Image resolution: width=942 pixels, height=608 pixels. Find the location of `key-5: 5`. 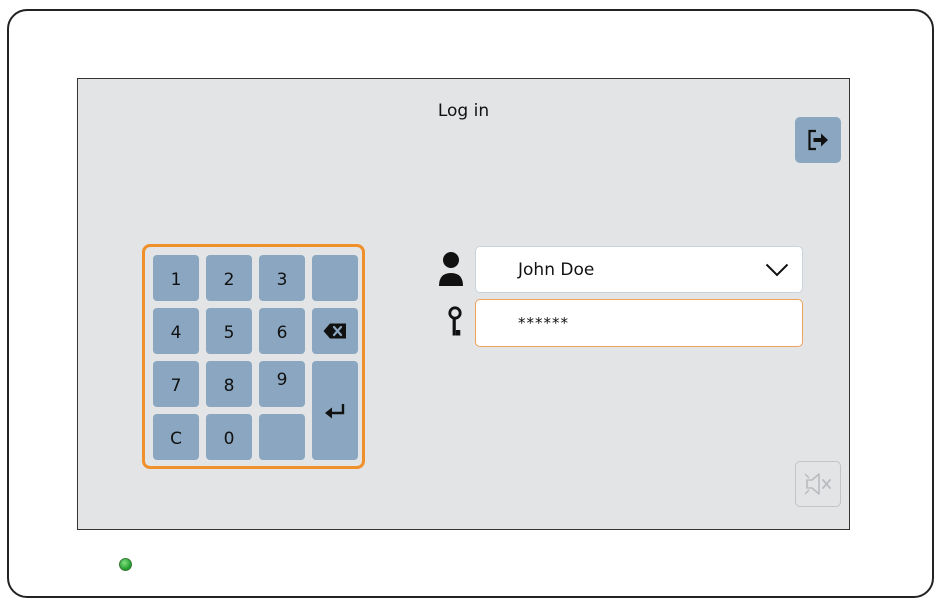

key-5: 5 is located at coordinates (229, 331).